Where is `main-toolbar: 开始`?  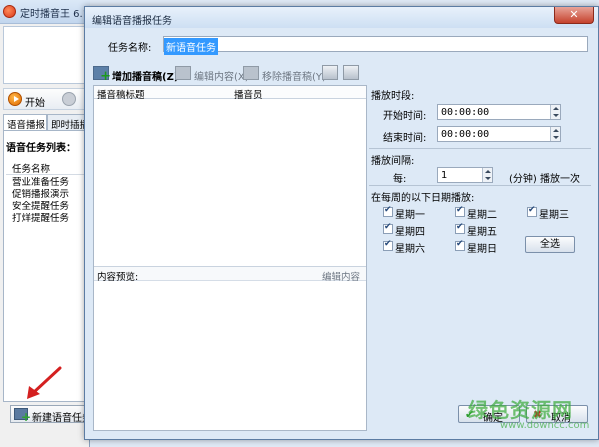 main-toolbar: 开始 is located at coordinates (45, 99).